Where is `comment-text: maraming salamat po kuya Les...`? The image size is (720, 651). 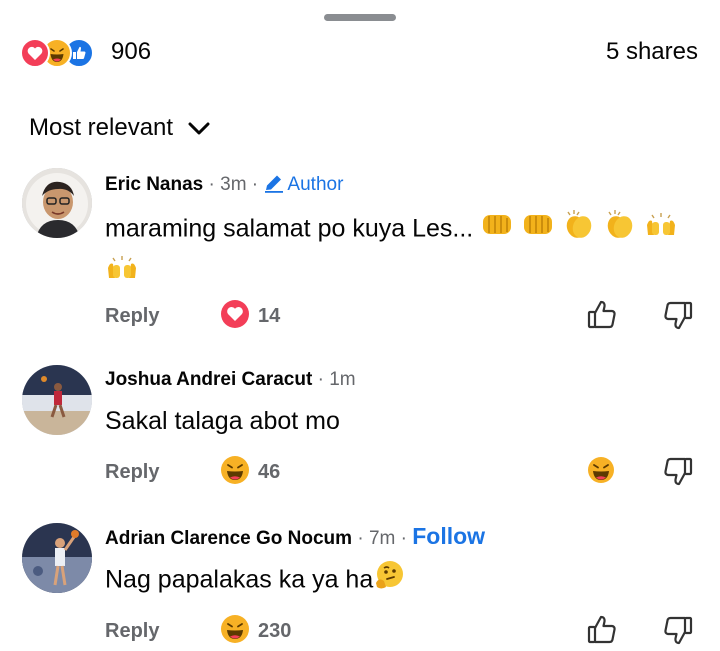 comment-text: maraming salamat po kuya Les... is located at coordinates (391, 251).